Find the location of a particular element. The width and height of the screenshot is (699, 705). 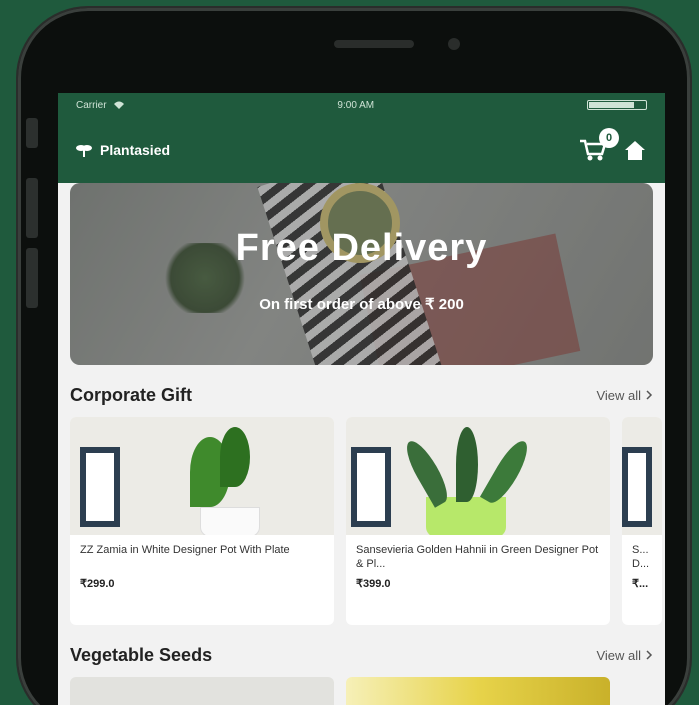

battery-fill is located at coordinates (611, 105).